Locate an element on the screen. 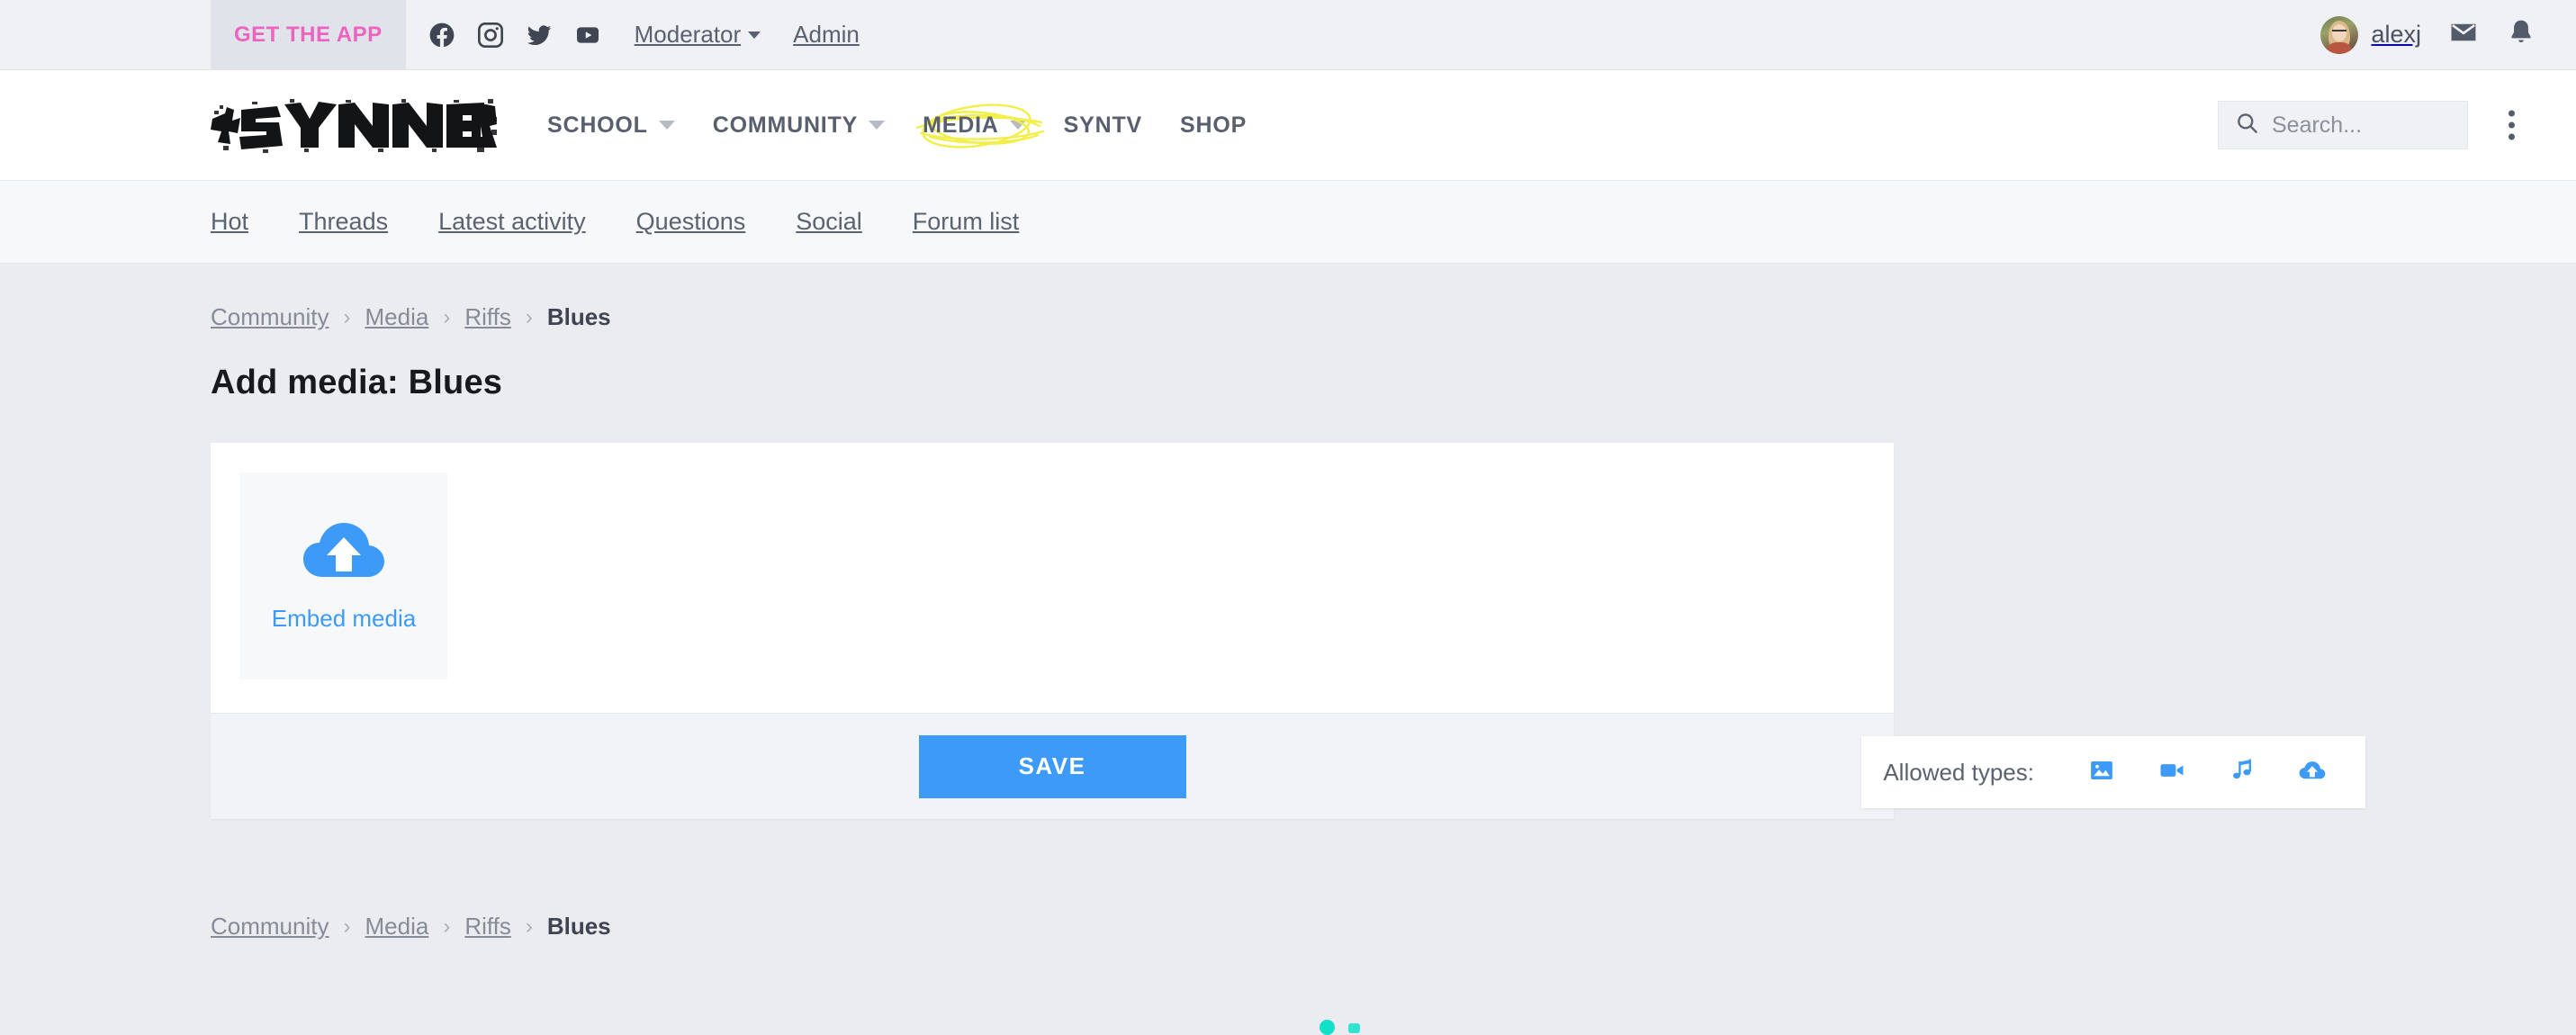  site-logo is located at coordinates (354, 125).